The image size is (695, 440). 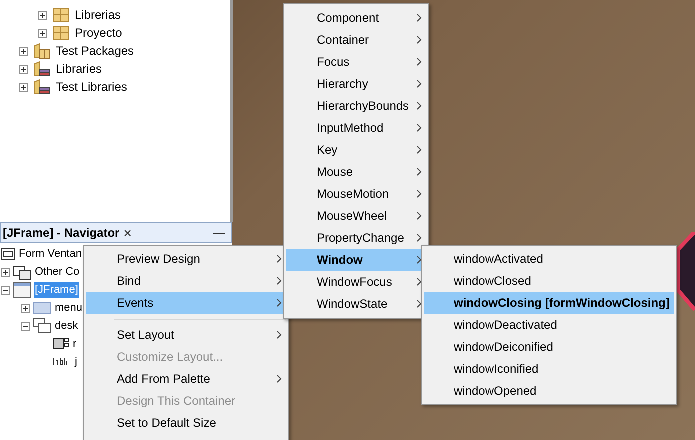 What do you see at coordinates (75, 344) in the screenshot?
I see `tree-item: r` at bounding box center [75, 344].